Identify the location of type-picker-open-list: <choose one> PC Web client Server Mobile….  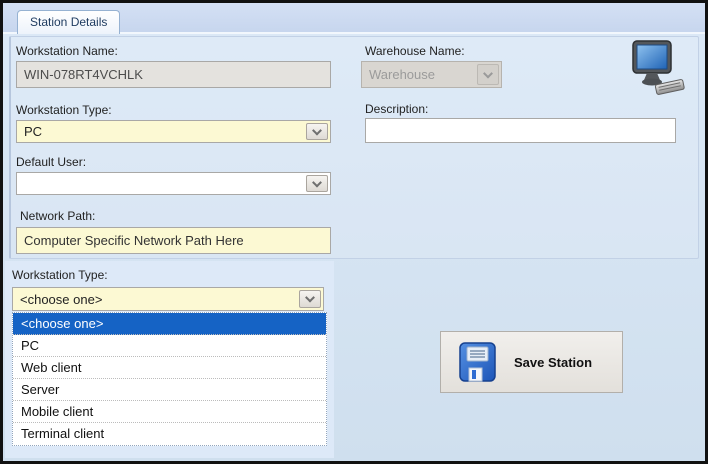
(169, 379).